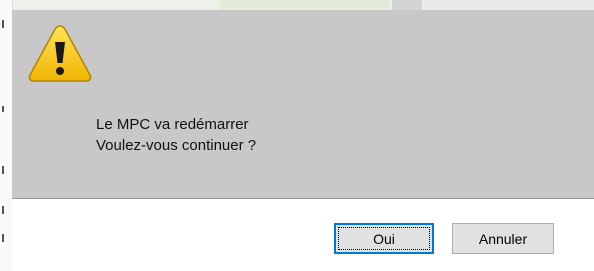 The image size is (594, 271). What do you see at coordinates (176, 145) in the screenshot?
I see `message-line-2: Voulez-vous continuer ?` at bounding box center [176, 145].